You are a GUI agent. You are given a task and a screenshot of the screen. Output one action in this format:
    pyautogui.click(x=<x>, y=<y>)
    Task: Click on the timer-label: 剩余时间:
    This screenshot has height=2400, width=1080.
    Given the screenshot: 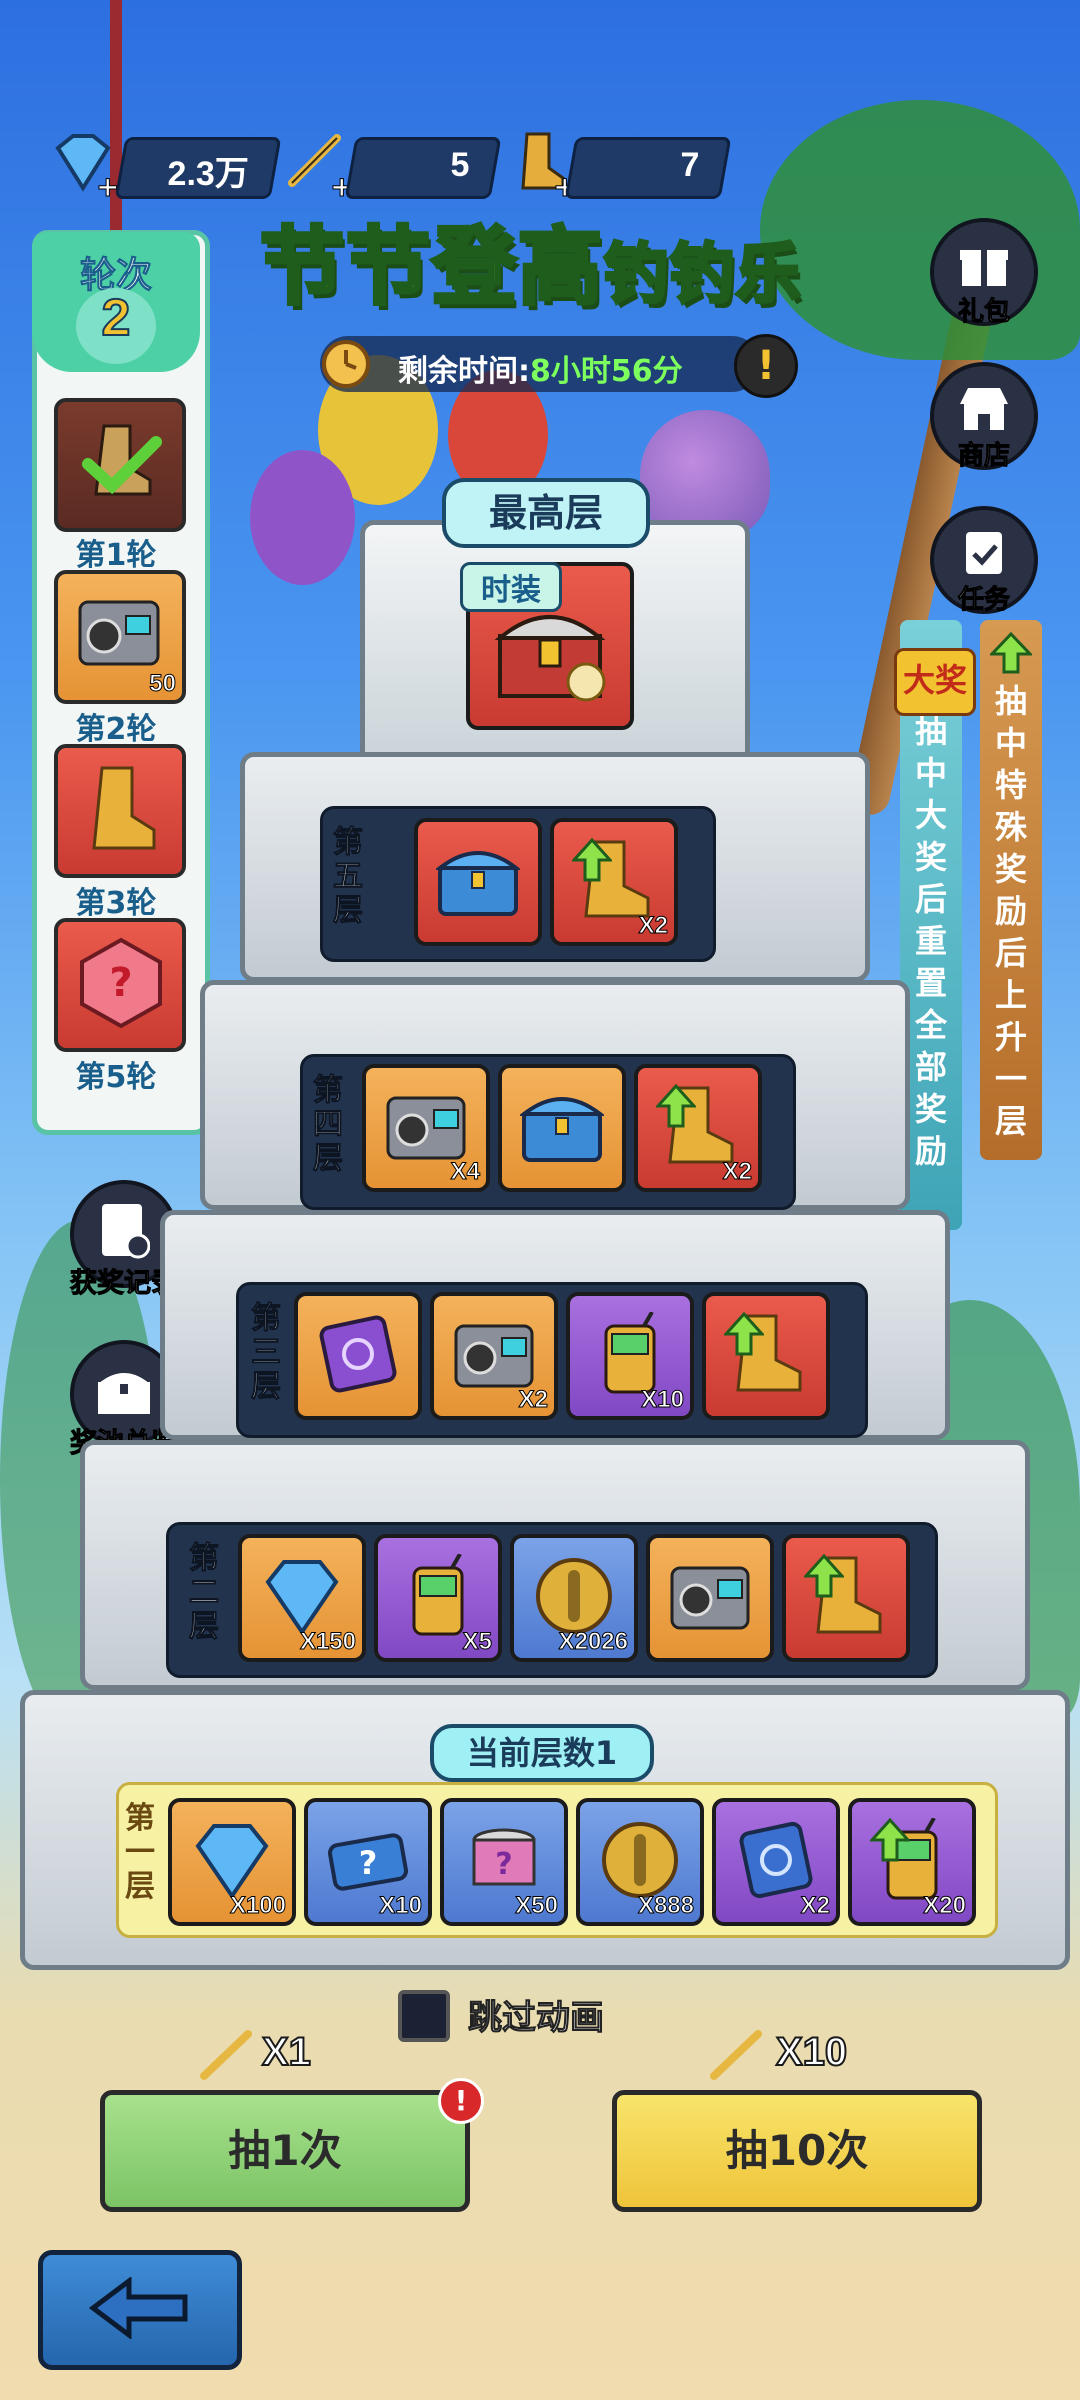 What is the action you would take?
    pyautogui.click(x=464, y=371)
    